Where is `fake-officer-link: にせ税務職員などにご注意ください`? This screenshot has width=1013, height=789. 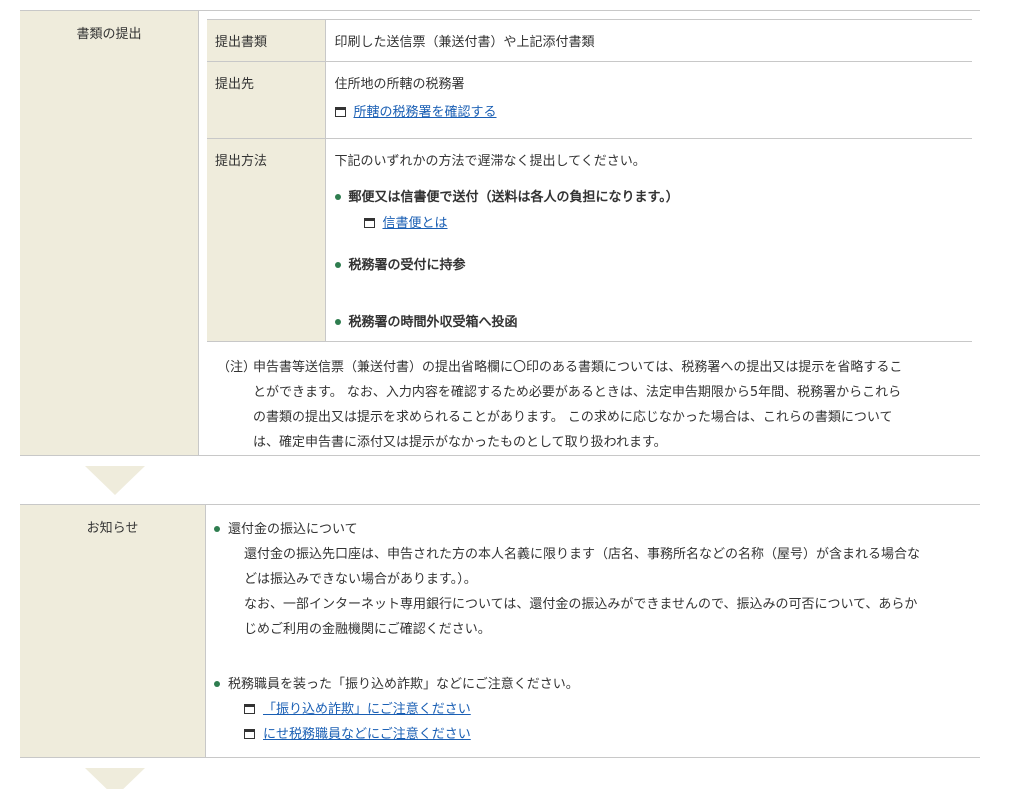
fake-officer-link: にせ税務職員などにご注意ください is located at coordinates (367, 734).